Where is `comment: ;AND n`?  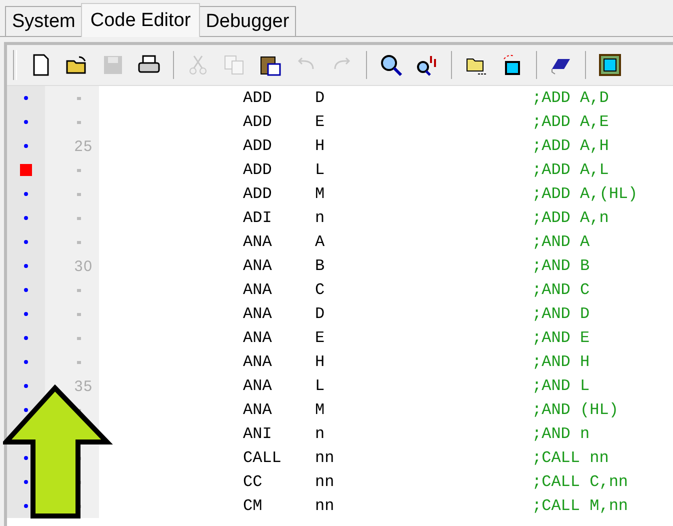
comment: ;AND n is located at coordinates (561, 434).